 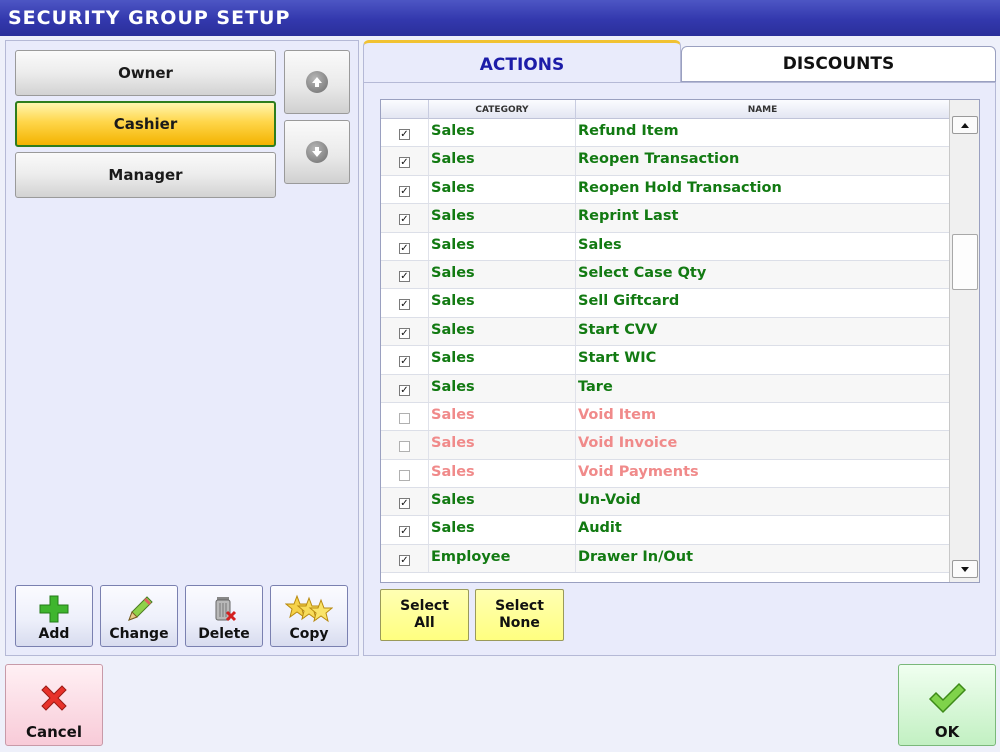 What do you see at coordinates (145, 175) in the screenshot?
I see `group-manager-button: Manager` at bounding box center [145, 175].